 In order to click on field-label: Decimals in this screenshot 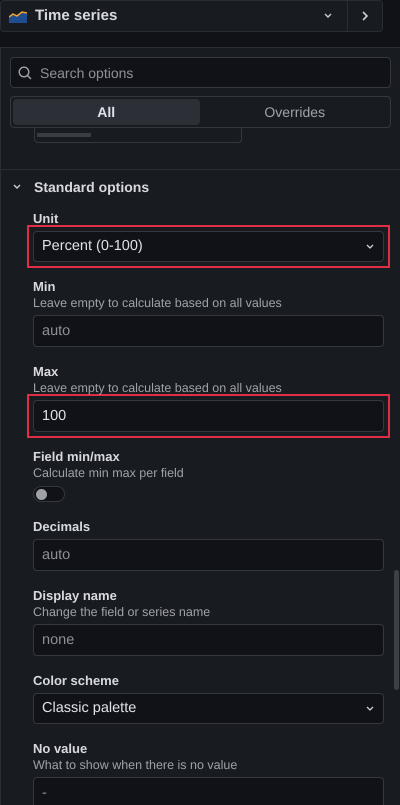, I will do `click(62, 526)`.